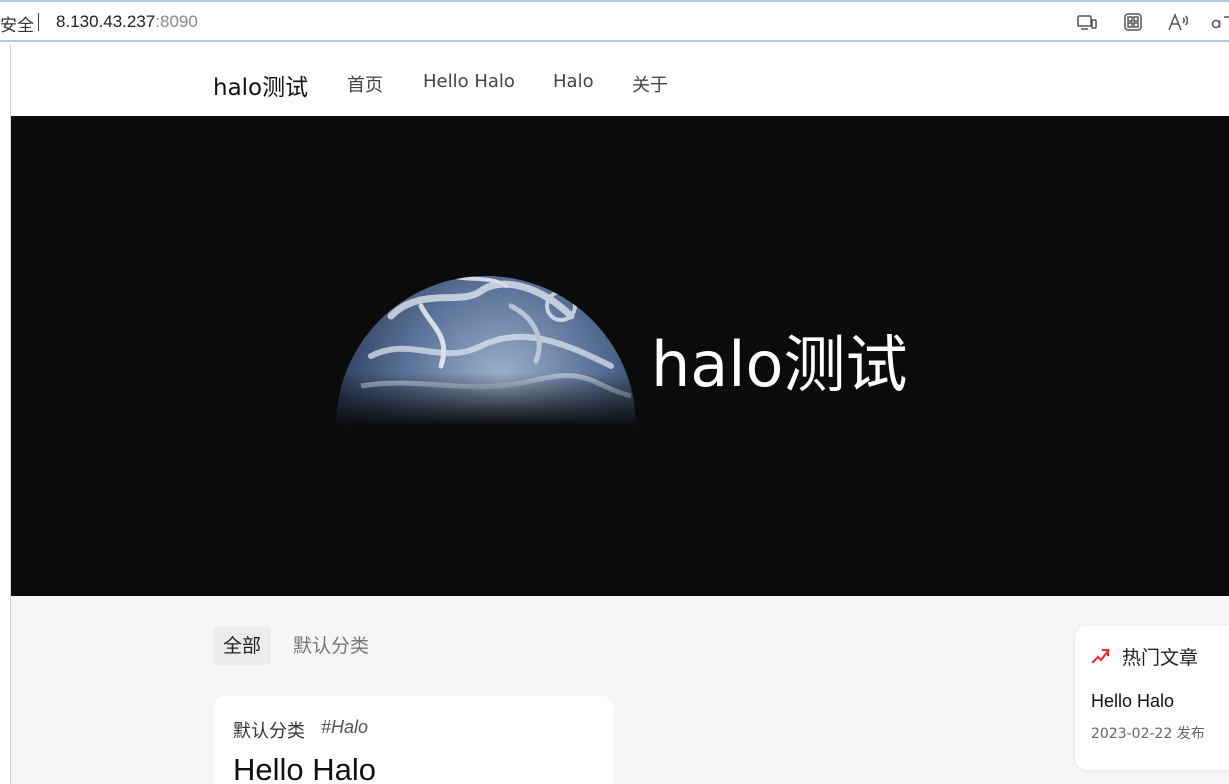 The height and width of the screenshot is (784, 1229). I want to click on url-field: 8.130.43.237:8090, so click(127, 22).